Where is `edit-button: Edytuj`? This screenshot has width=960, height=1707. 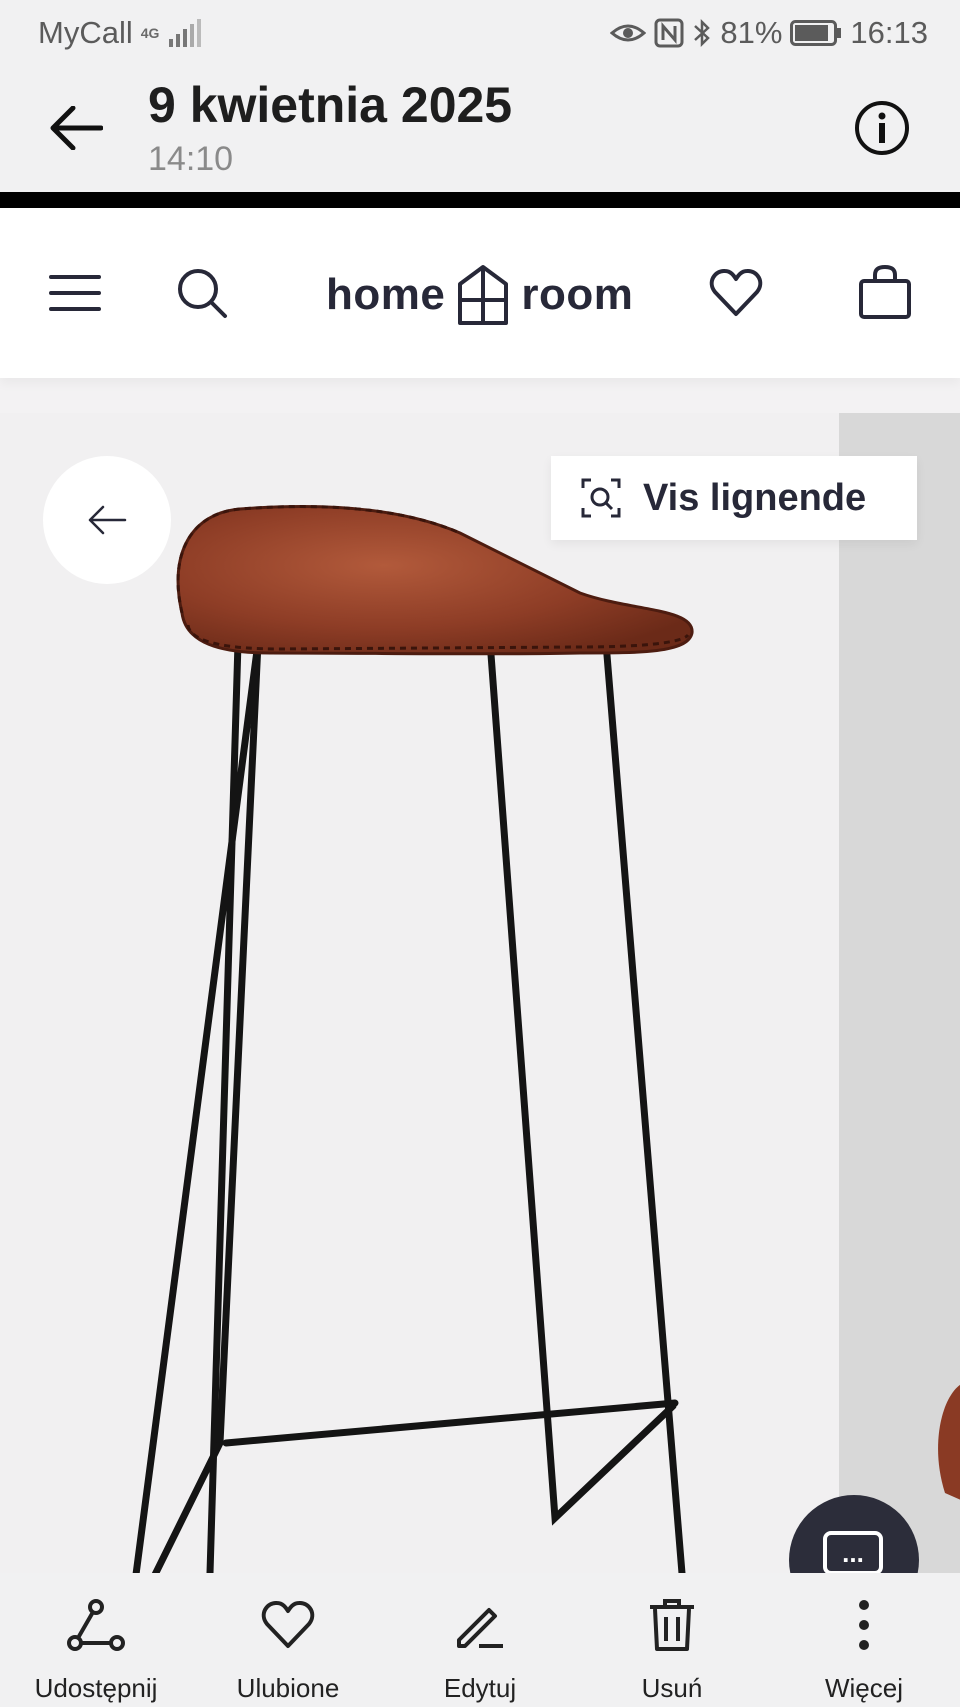 edit-button: Edytuj is located at coordinates (480, 1640).